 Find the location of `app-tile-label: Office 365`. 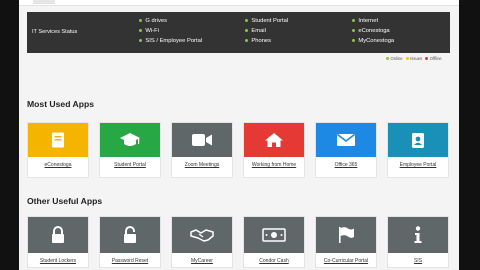

app-tile-label: Office 365 is located at coordinates (346, 165).